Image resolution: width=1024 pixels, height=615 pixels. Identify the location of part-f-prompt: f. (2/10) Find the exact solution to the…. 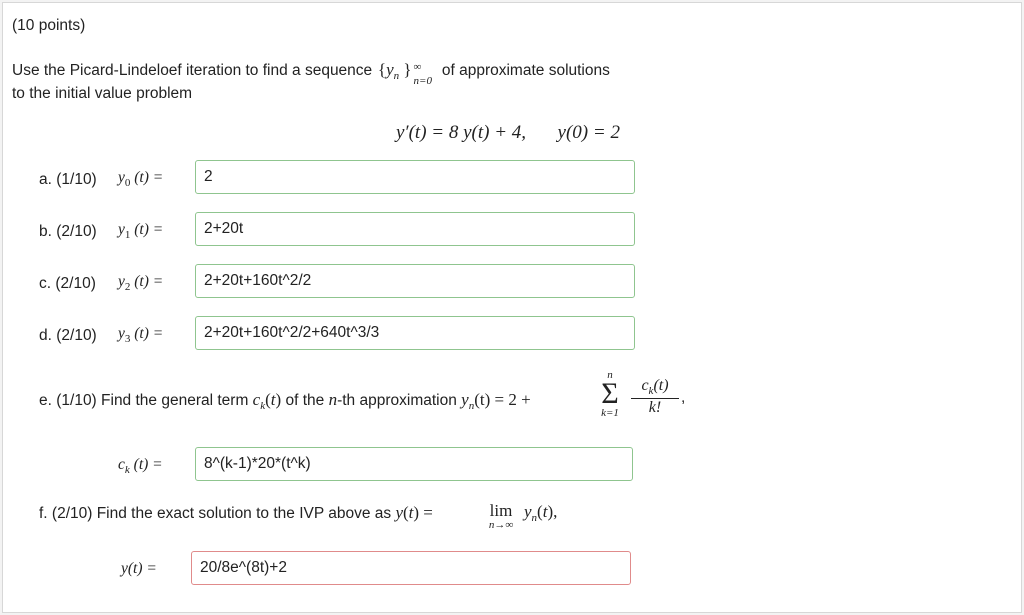
(236, 513).